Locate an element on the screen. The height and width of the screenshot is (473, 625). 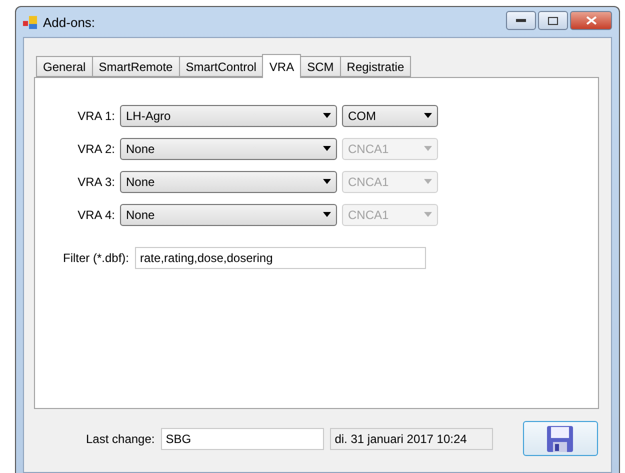
tab: General is located at coordinates (64, 66).